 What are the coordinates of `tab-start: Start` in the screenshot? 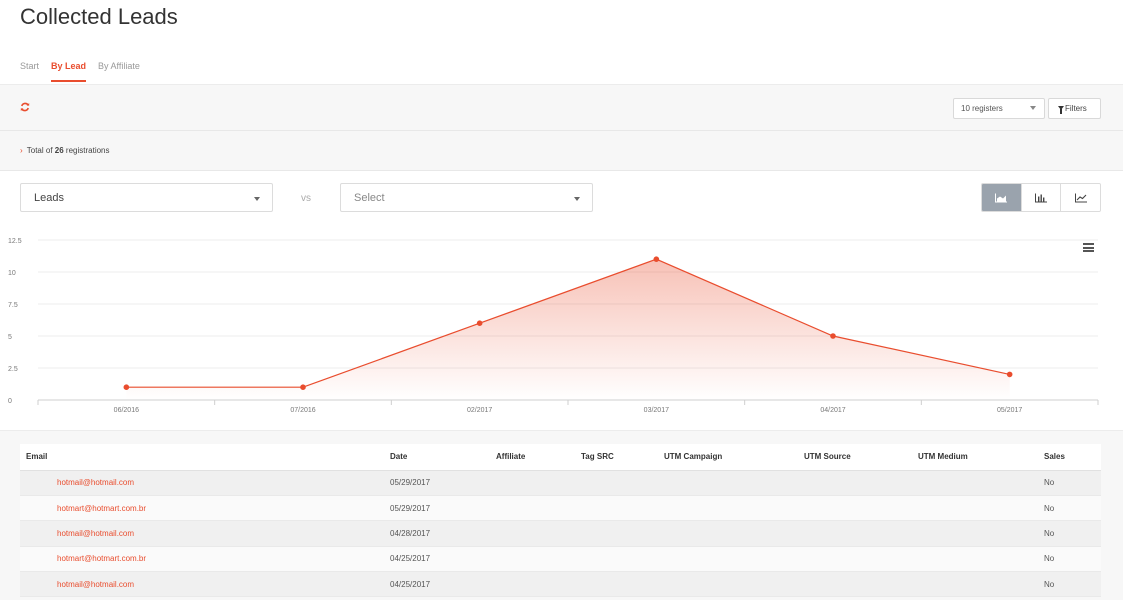 It's located at (29, 71).